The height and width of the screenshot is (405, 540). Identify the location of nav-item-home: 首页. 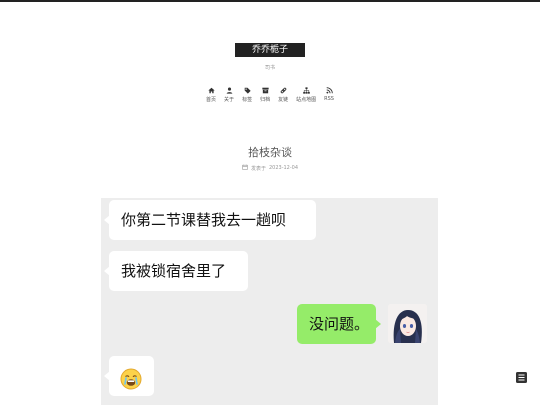
(211, 94).